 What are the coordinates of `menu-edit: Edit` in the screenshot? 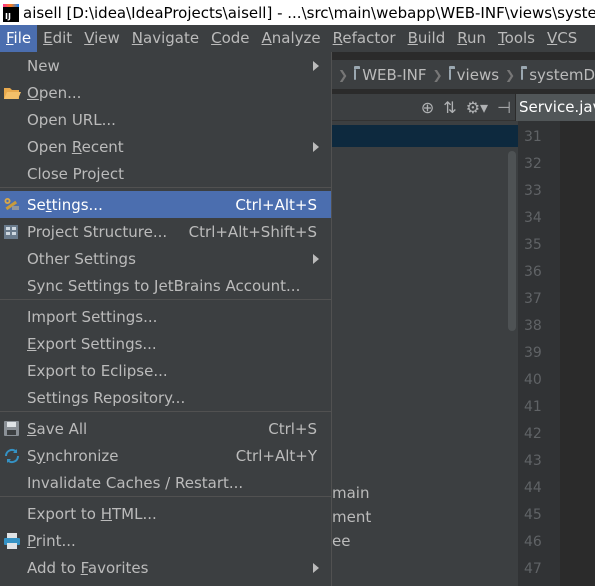 It's located at (57, 38).